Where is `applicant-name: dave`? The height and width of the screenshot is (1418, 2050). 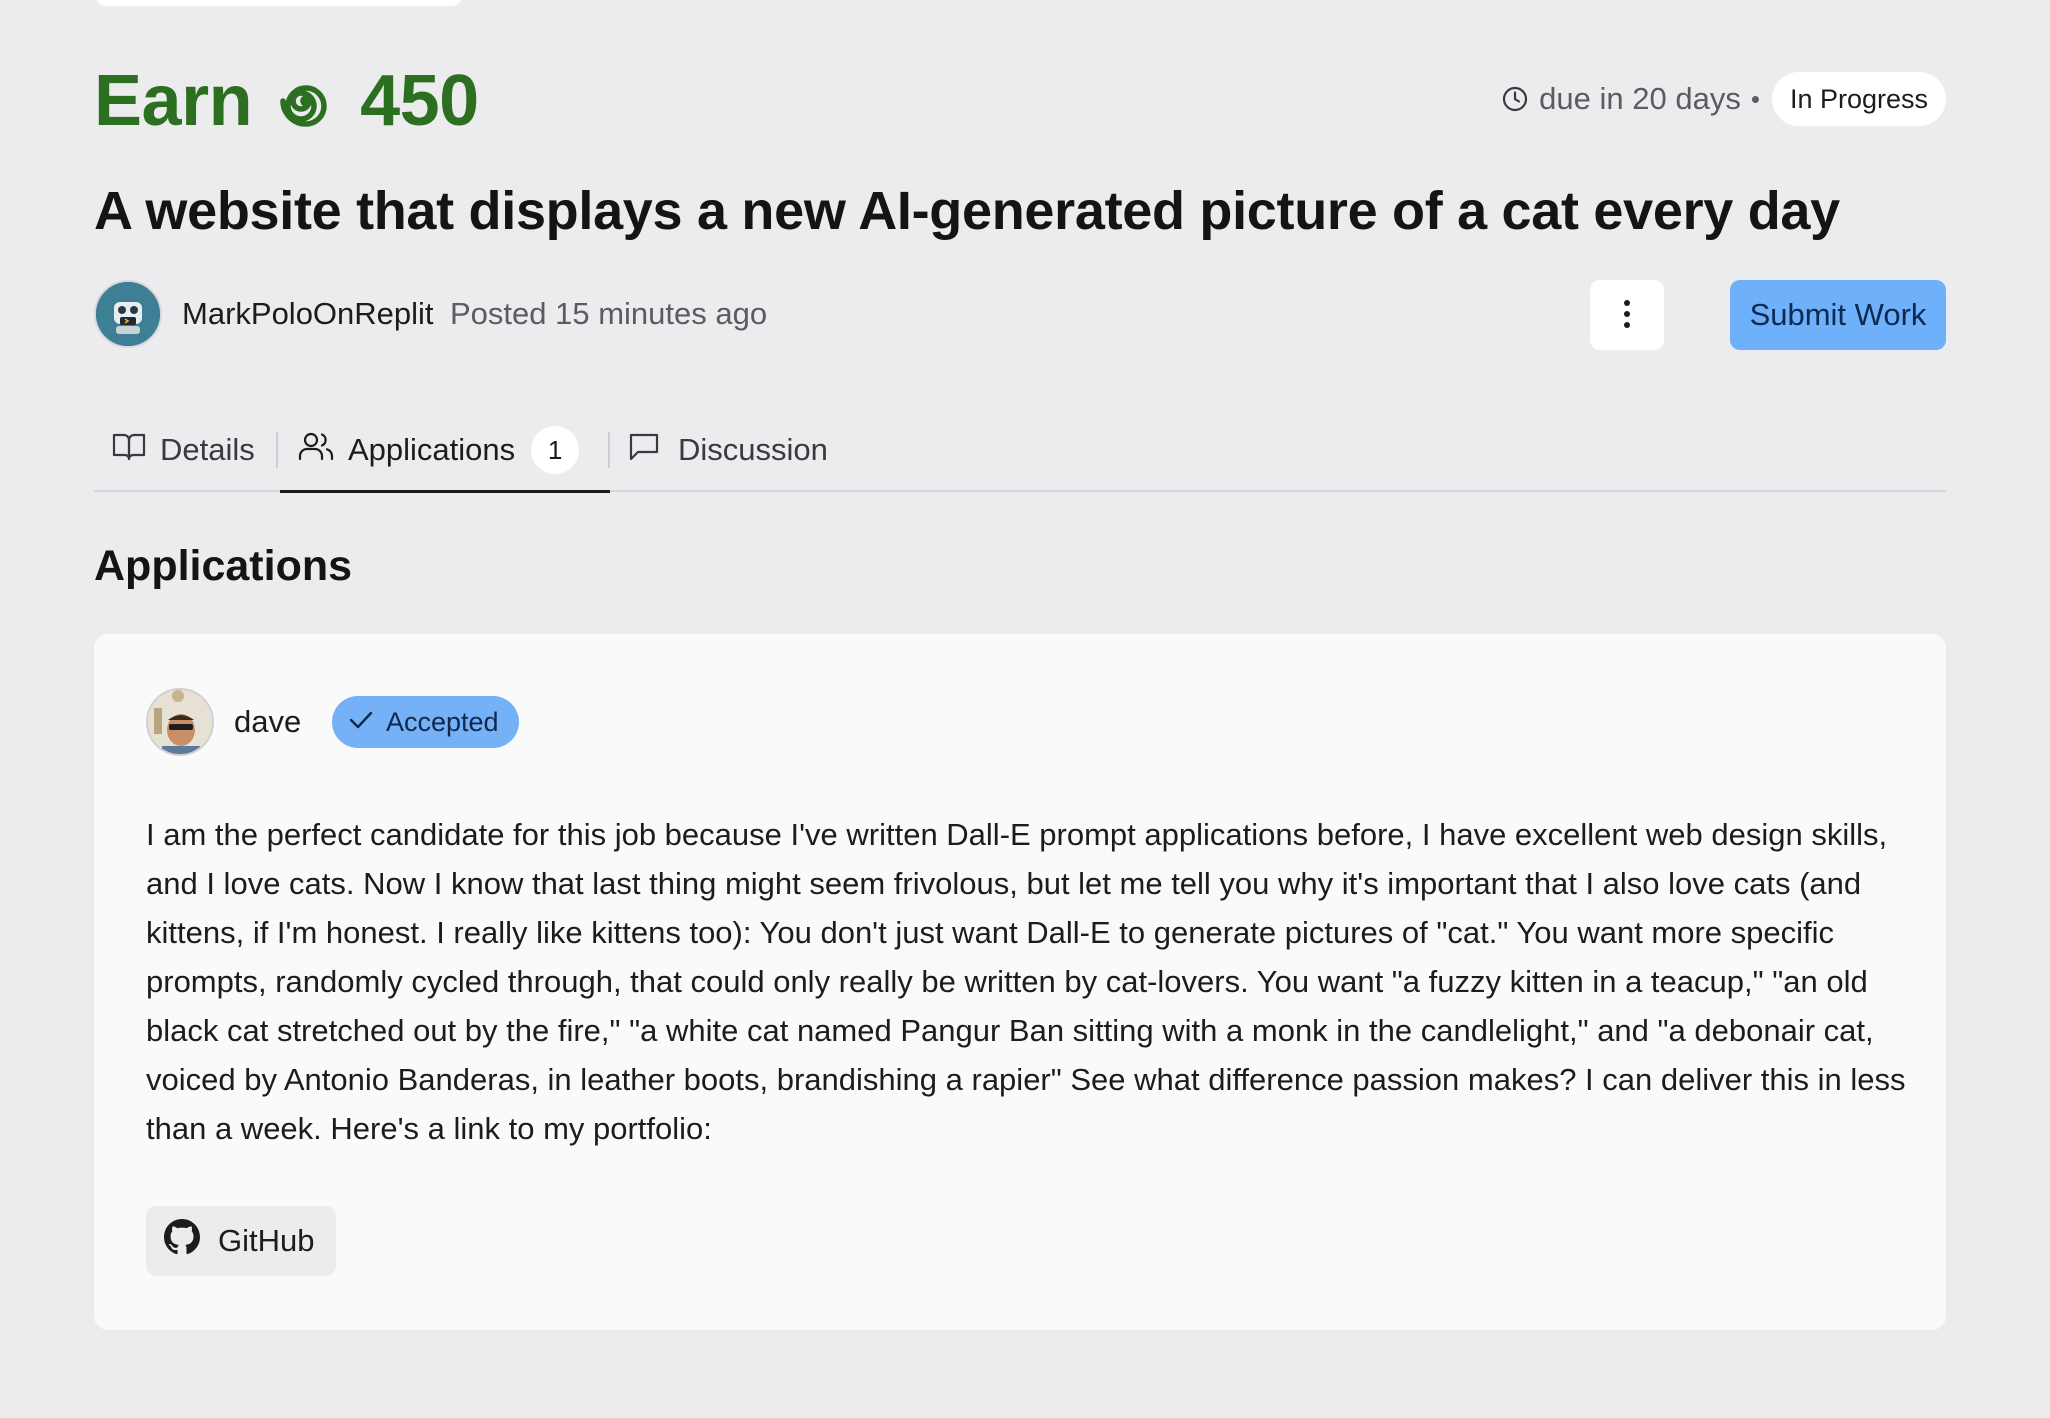
applicant-name: dave is located at coordinates (267, 722).